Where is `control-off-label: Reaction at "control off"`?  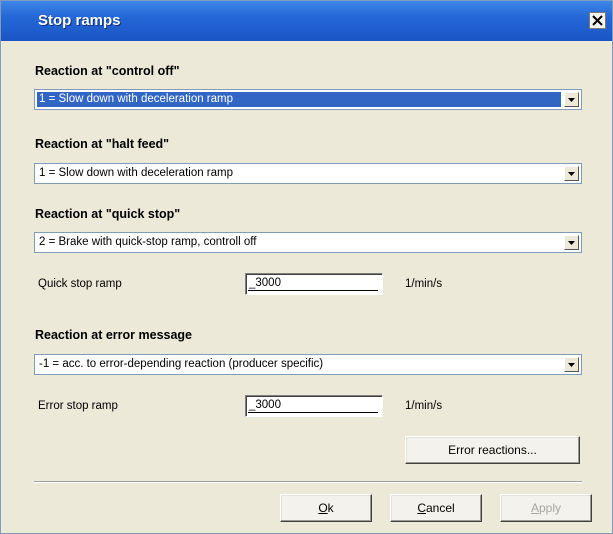 control-off-label: Reaction at "control off" is located at coordinates (107, 71).